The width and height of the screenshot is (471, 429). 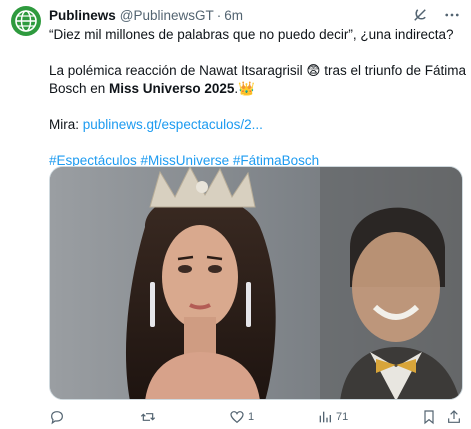 What do you see at coordinates (244, 88) in the screenshot?
I see `text-event-suffix: .👑` at bounding box center [244, 88].